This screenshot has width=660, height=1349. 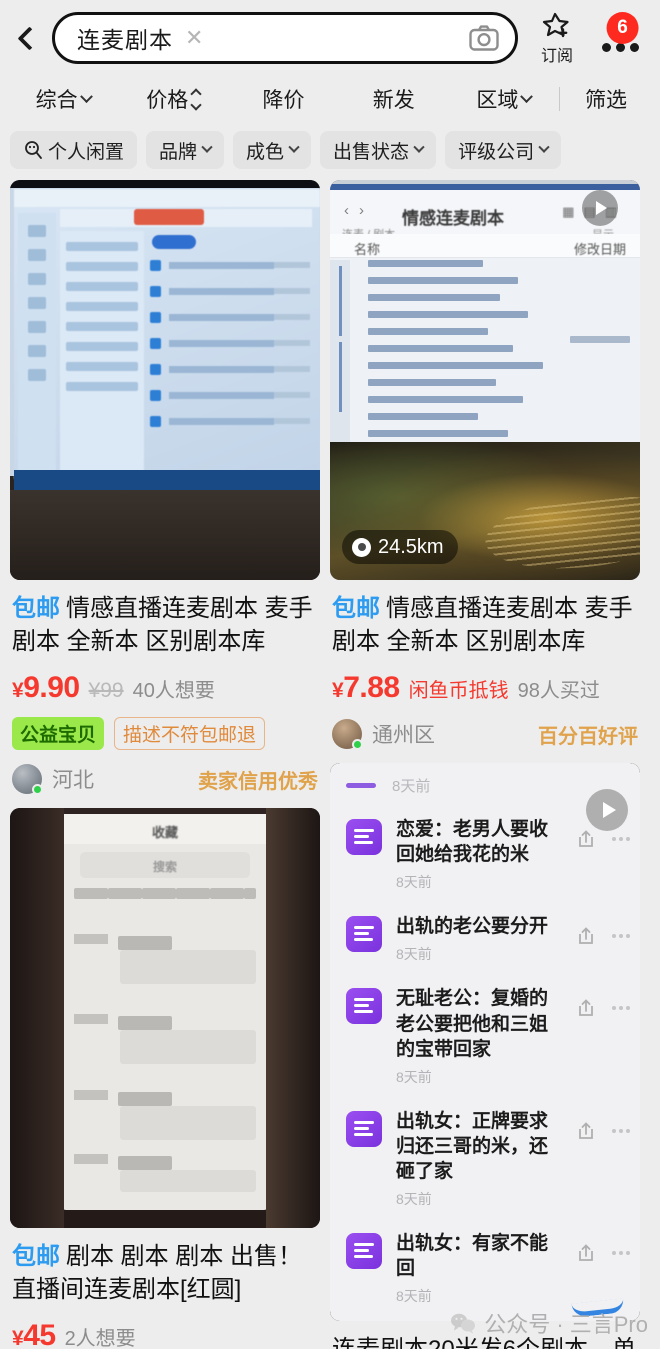 What do you see at coordinates (173, 691) in the screenshot?
I see `want-count: 40人想要` at bounding box center [173, 691].